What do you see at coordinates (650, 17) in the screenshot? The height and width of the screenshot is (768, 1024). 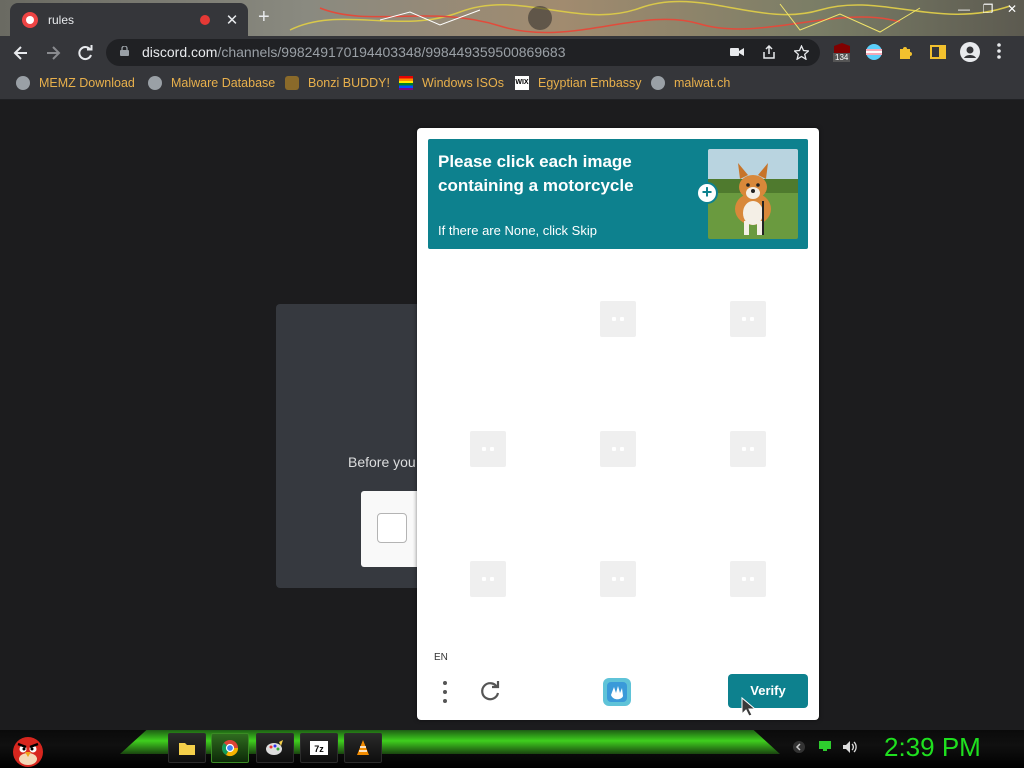 I see `wallpaper-scribble` at bounding box center [650, 17].